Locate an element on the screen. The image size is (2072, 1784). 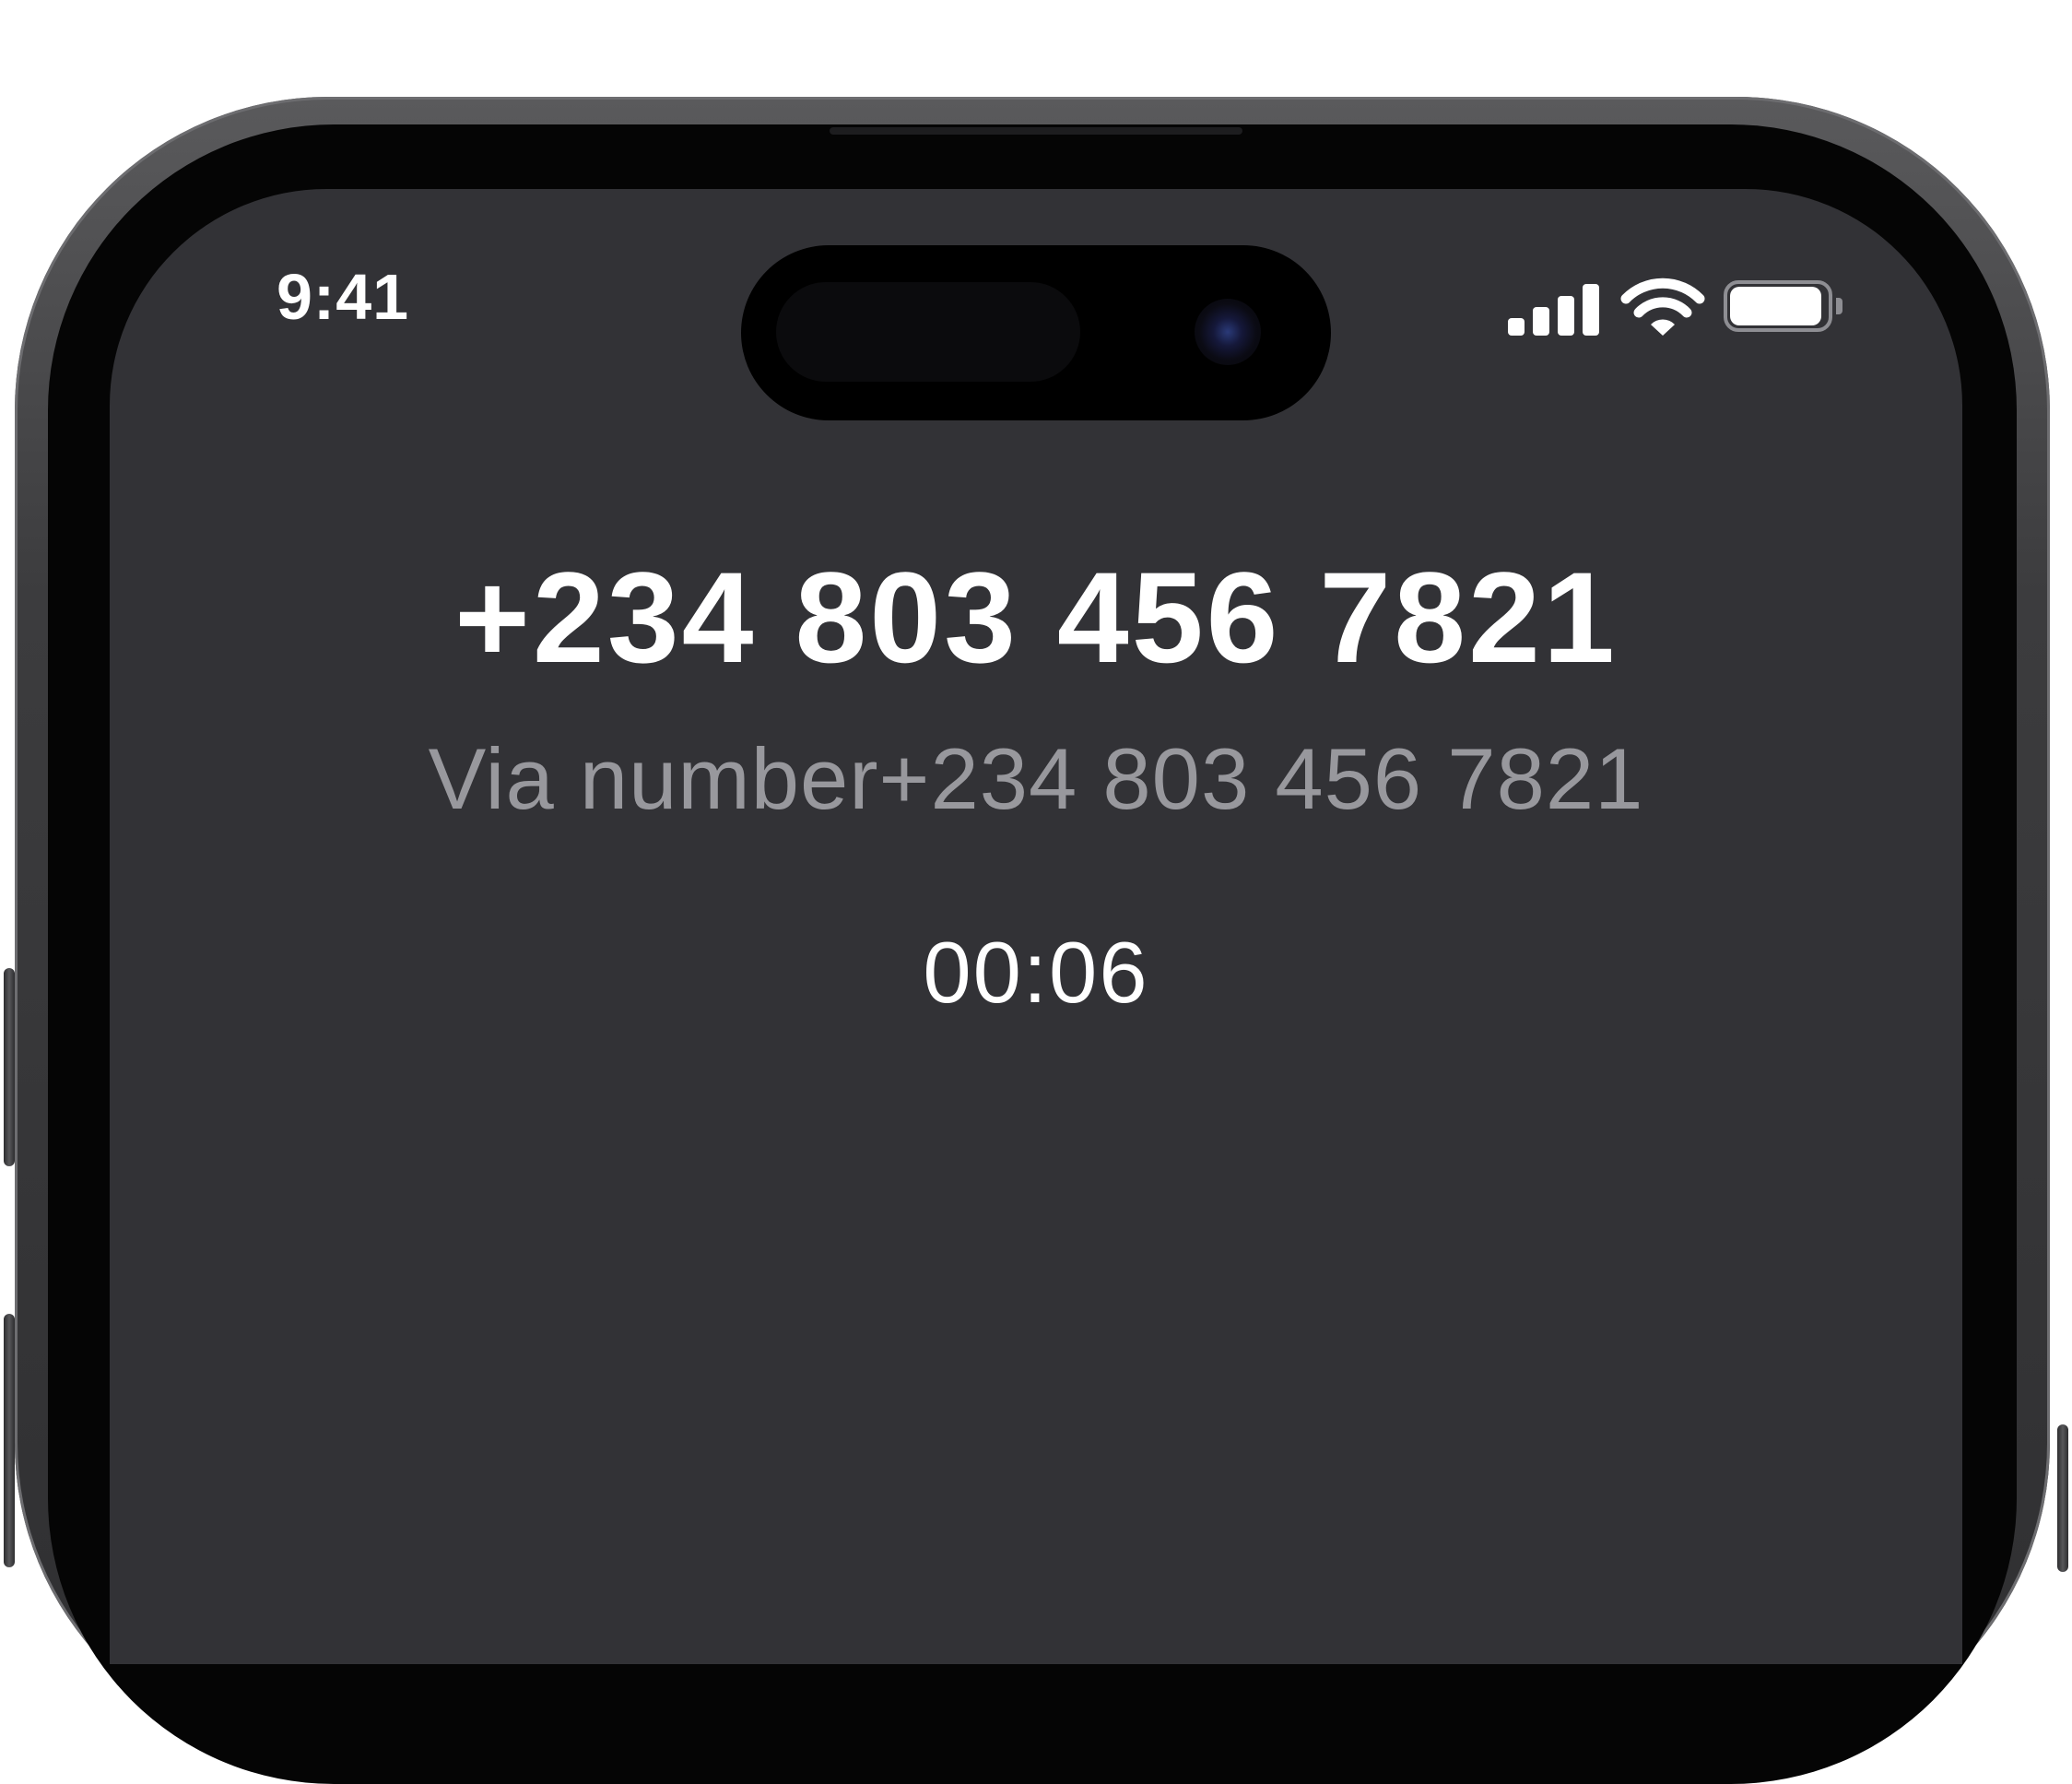
status-time: 9:41 is located at coordinates (344, 297).